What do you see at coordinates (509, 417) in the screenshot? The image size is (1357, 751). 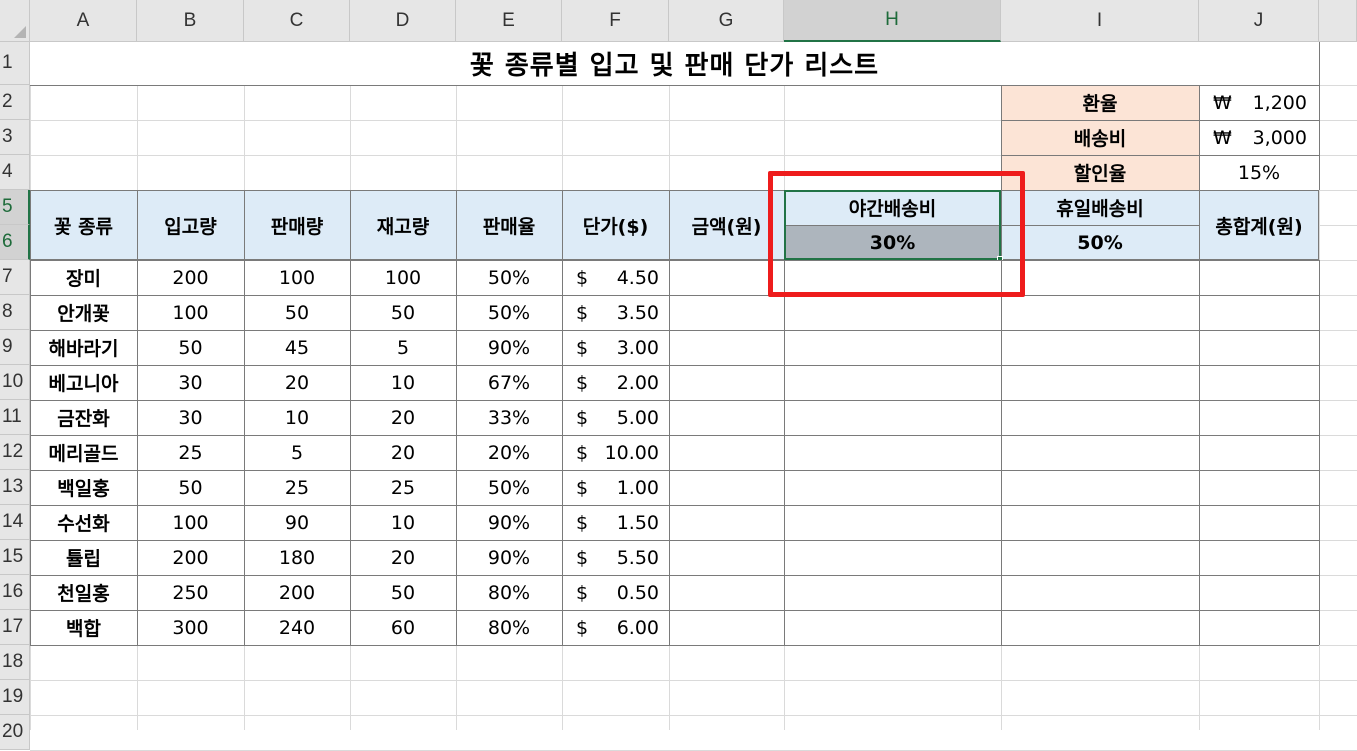 I see `sale-rate: 33%` at bounding box center [509, 417].